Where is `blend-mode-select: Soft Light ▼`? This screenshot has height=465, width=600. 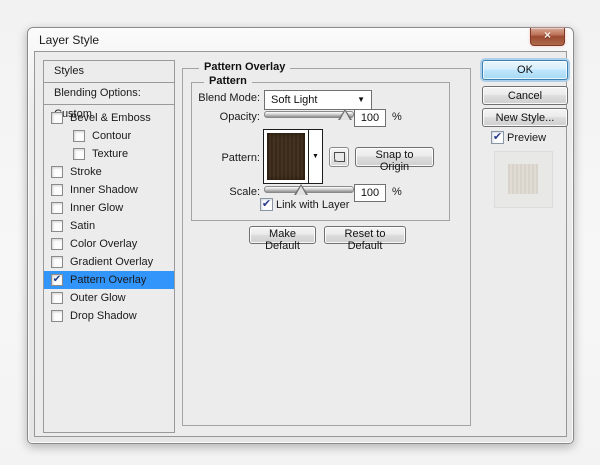 blend-mode-select: Soft Light ▼ is located at coordinates (318, 100).